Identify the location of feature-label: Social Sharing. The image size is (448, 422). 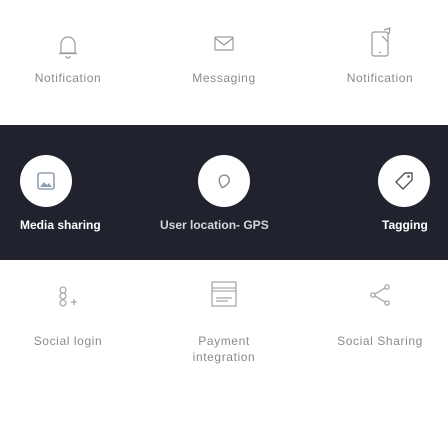
(380, 341).